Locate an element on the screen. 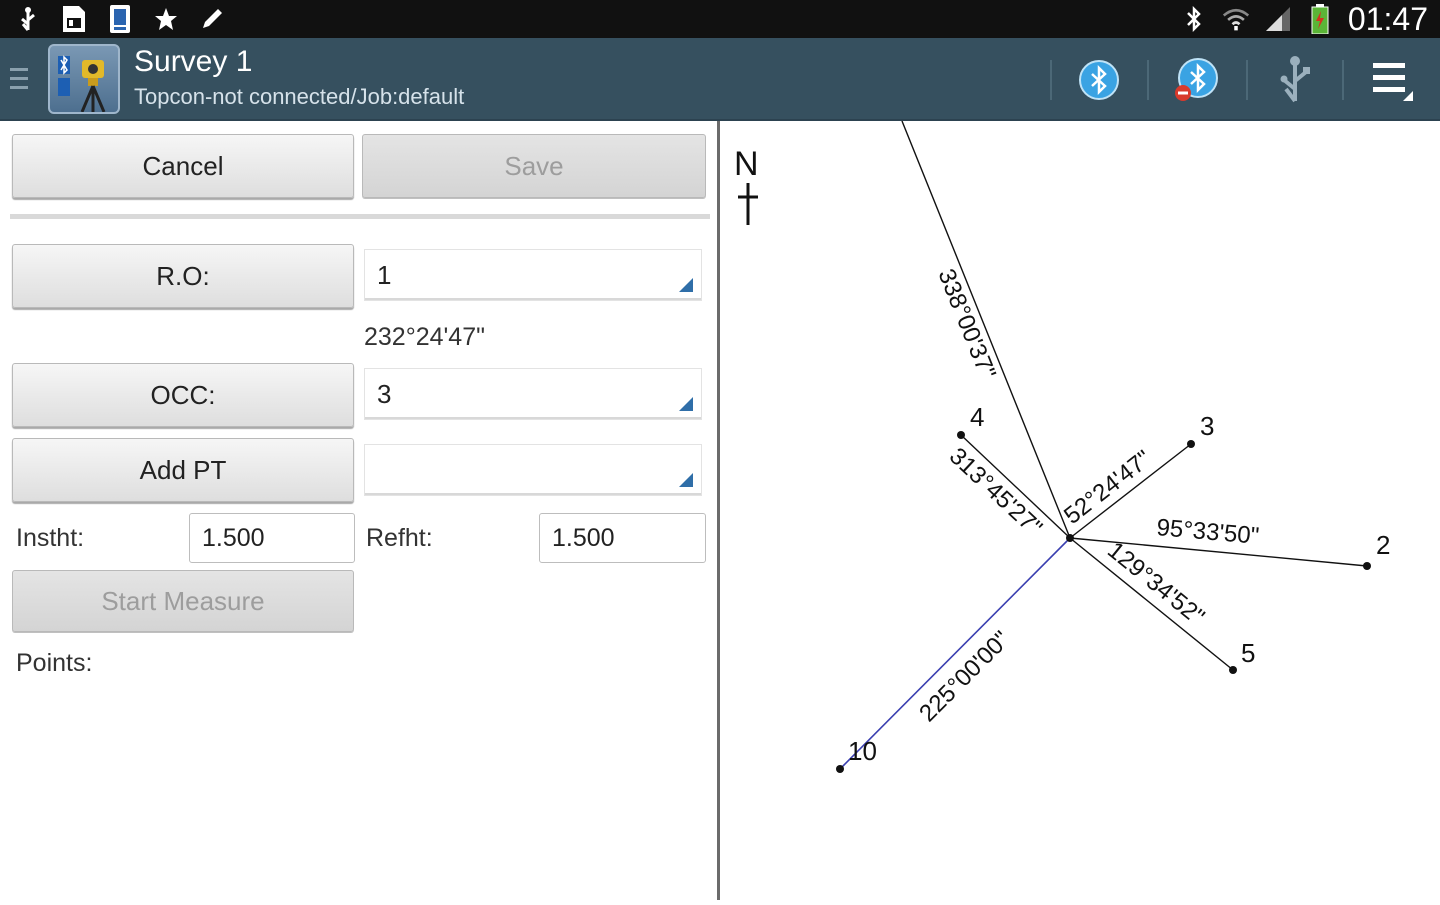 The height and width of the screenshot is (905, 1440). point-label: 3 is located at coordinates (1207, 426).